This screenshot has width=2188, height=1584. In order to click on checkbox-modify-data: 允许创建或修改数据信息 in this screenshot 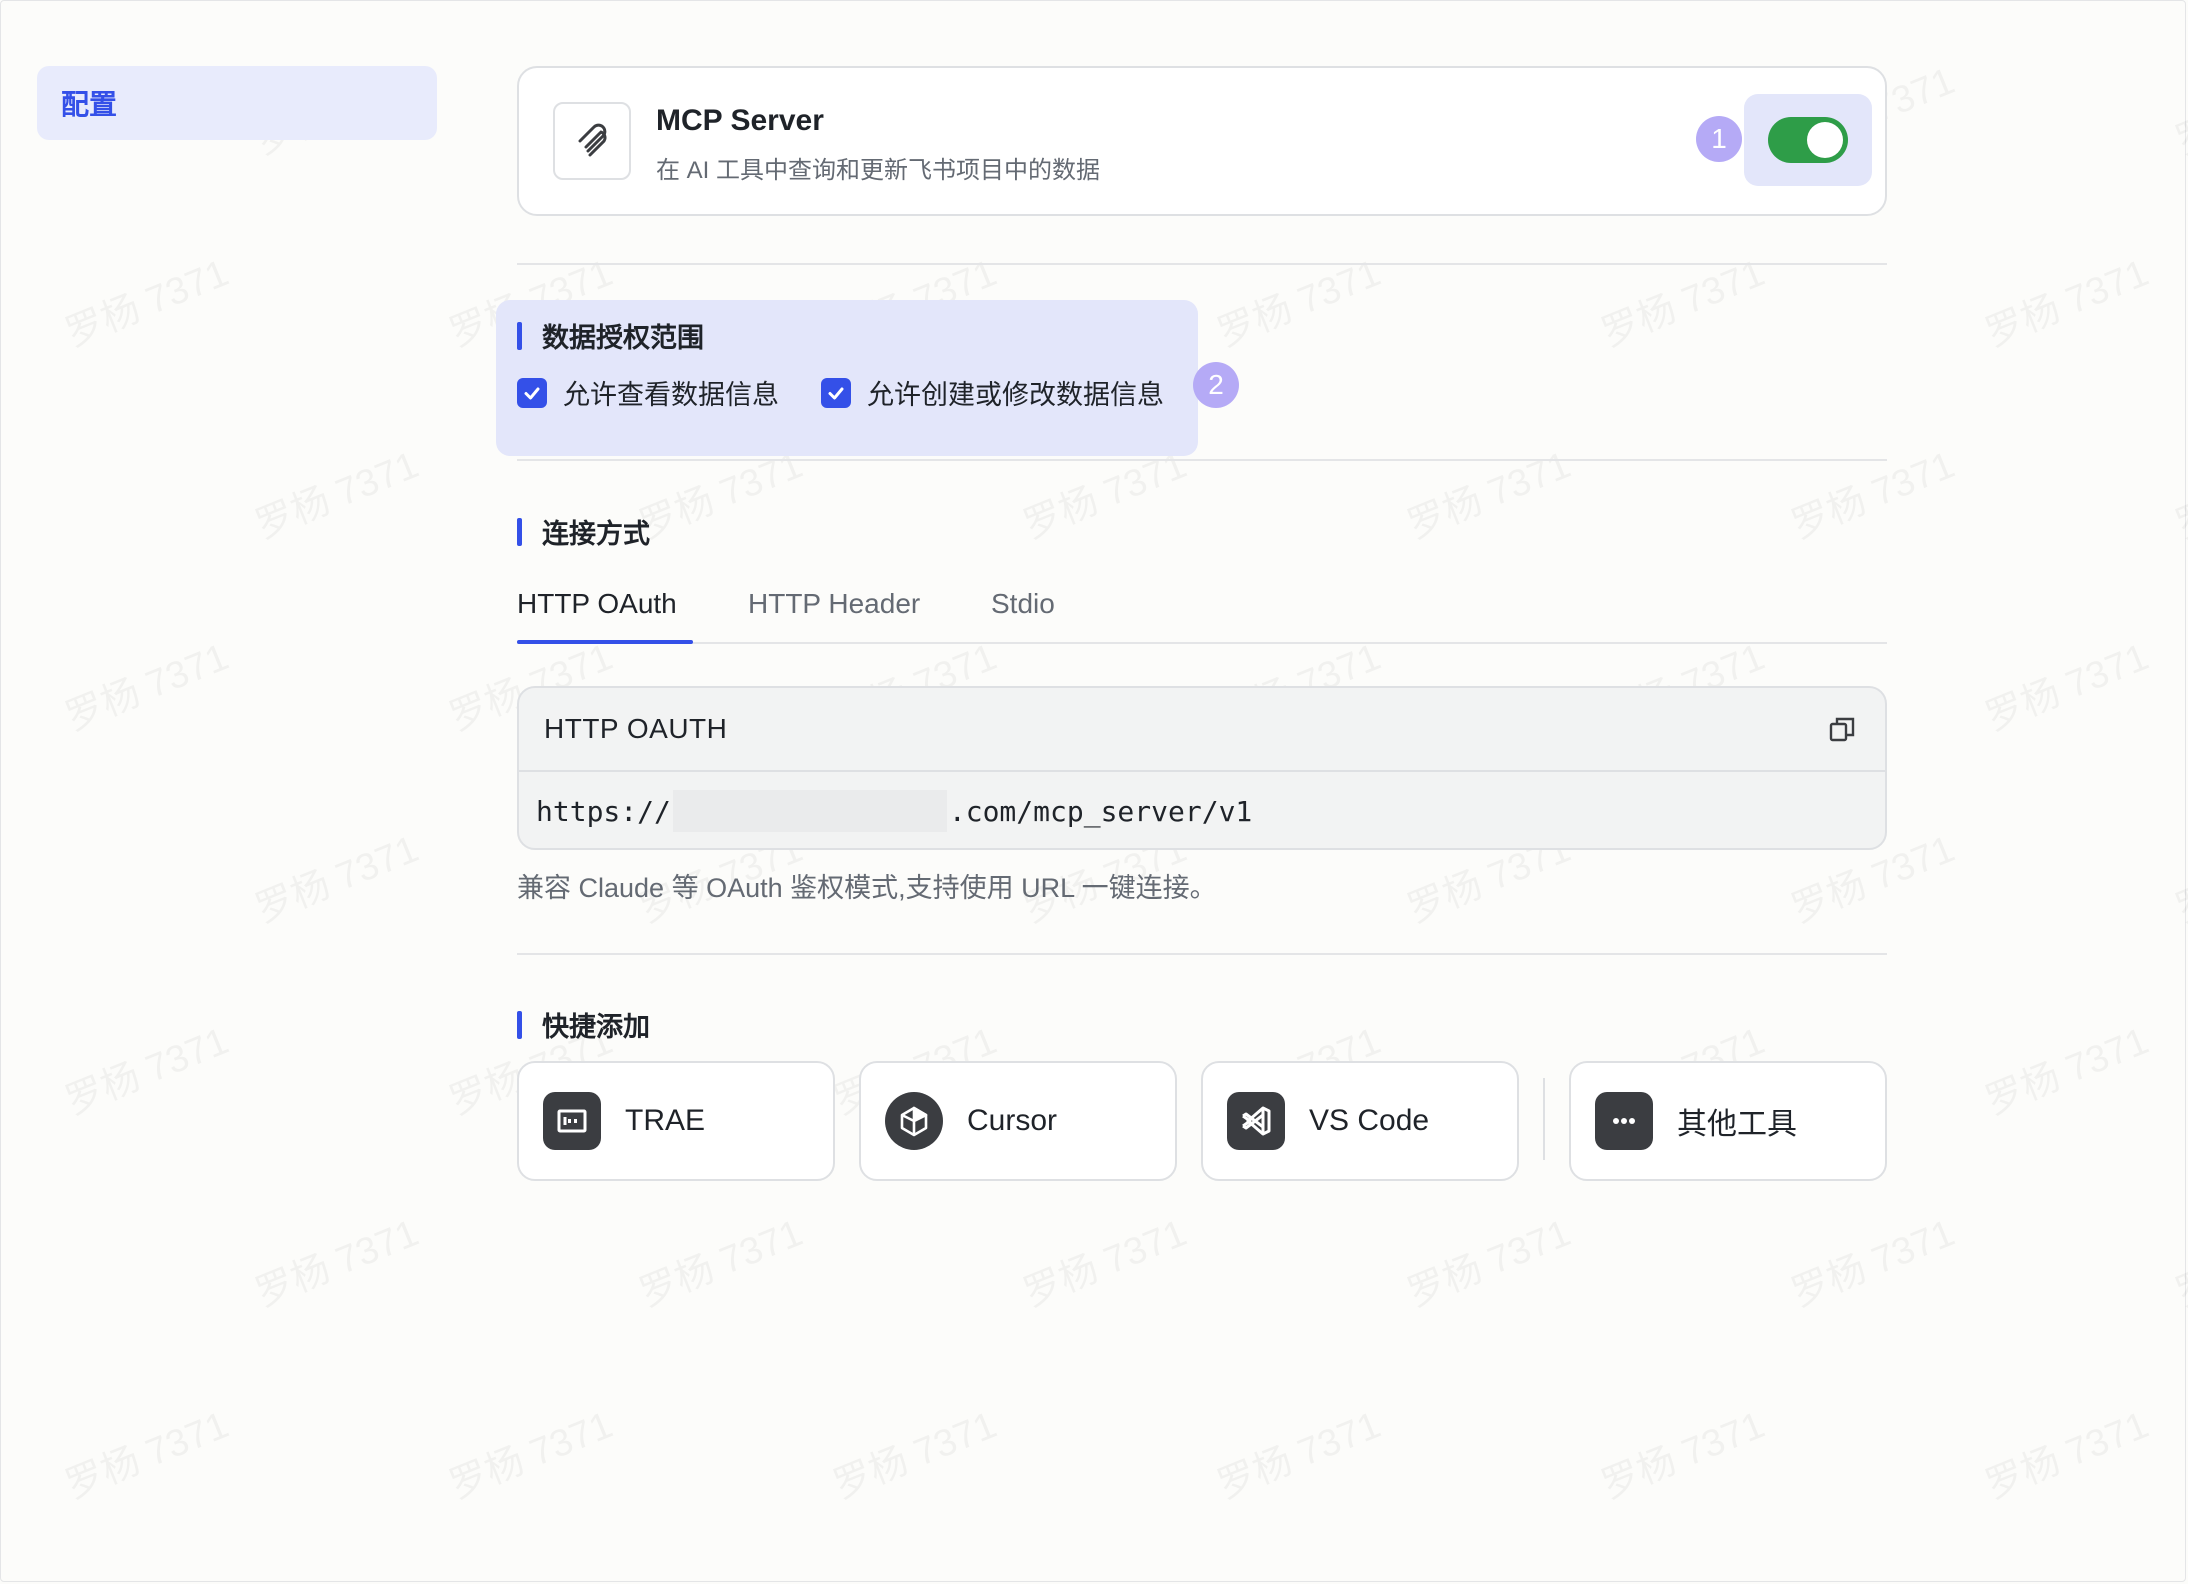, I will do `click(992, 392)`.